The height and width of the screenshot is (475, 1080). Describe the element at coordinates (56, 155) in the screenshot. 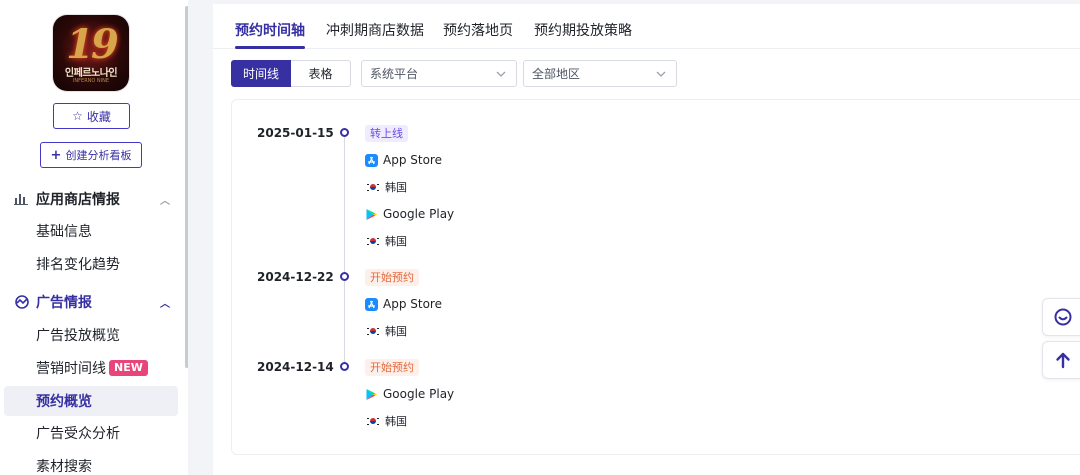

I see `plus-icon: +` at that location.